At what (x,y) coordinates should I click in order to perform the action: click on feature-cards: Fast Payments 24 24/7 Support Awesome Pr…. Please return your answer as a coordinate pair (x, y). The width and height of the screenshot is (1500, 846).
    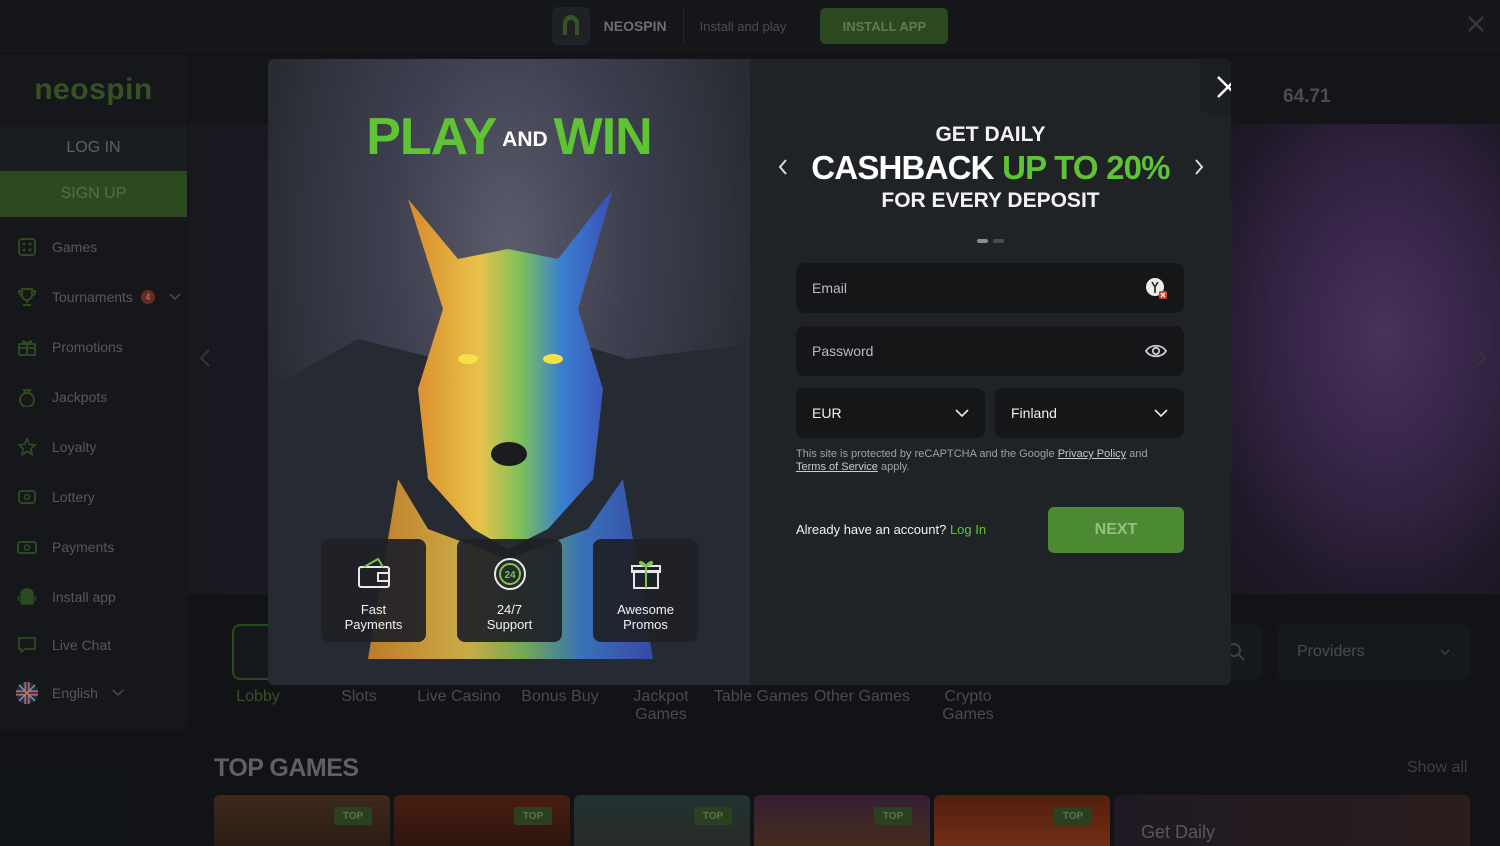
    Looking at the image, I should click on (509, 590).